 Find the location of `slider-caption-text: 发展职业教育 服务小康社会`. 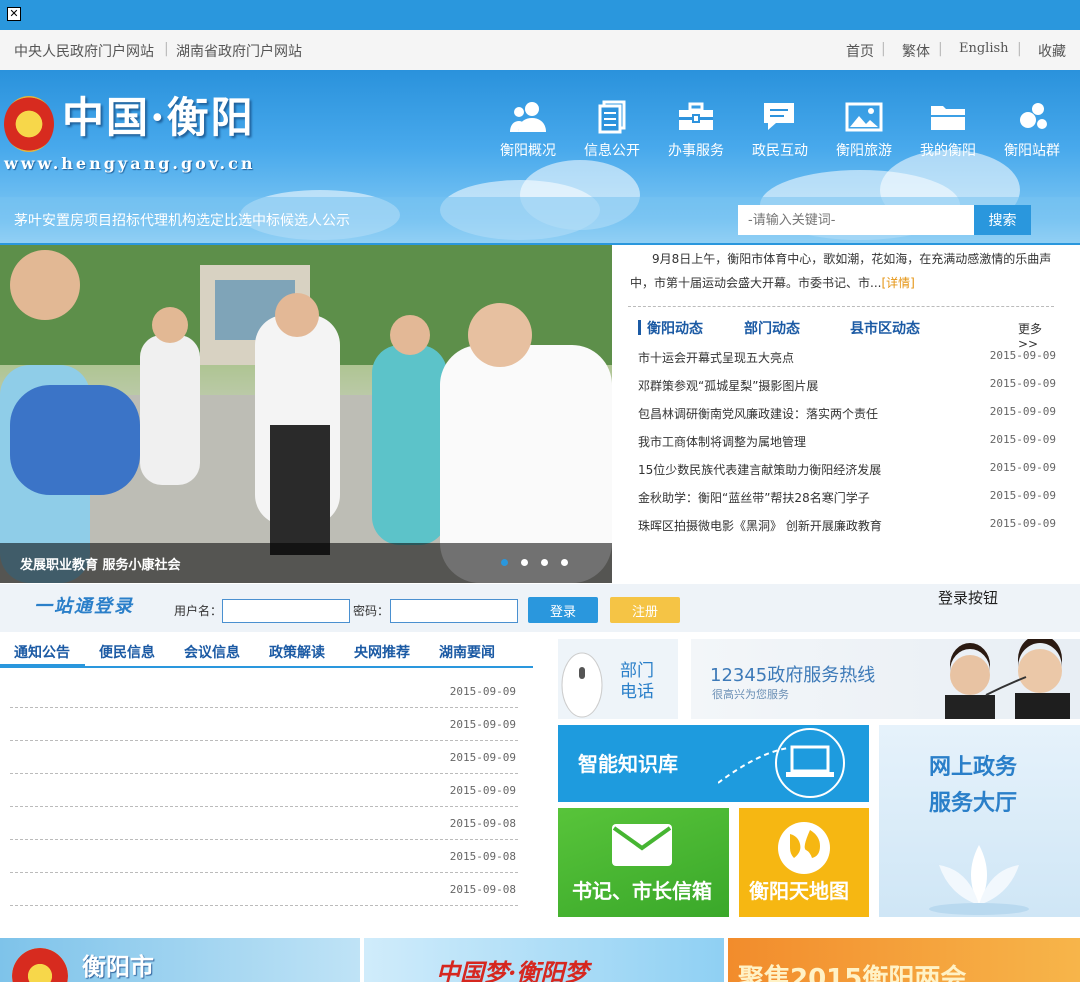

slider-caption-text: 发展职业教育 服务小康社会 is located at coordinates (100, 563).